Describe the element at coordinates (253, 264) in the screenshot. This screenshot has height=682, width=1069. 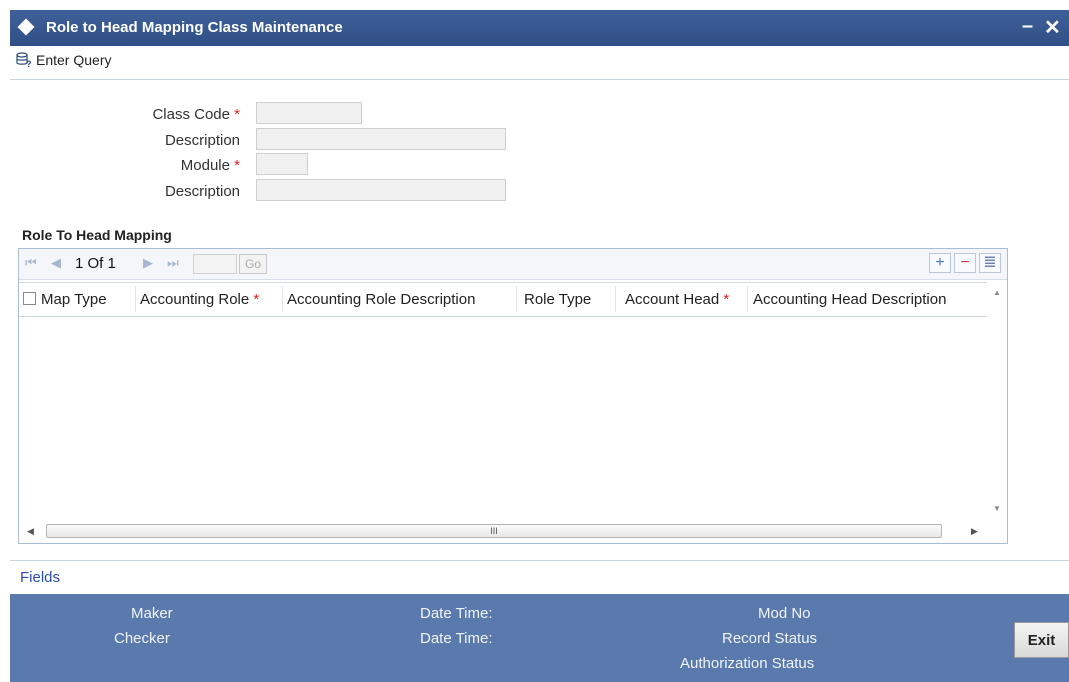
I see `go-button: Go` at that location.